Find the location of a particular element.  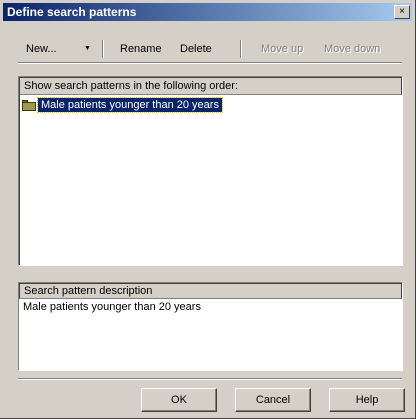

close-icon: × is located at coordinates (402, 11).